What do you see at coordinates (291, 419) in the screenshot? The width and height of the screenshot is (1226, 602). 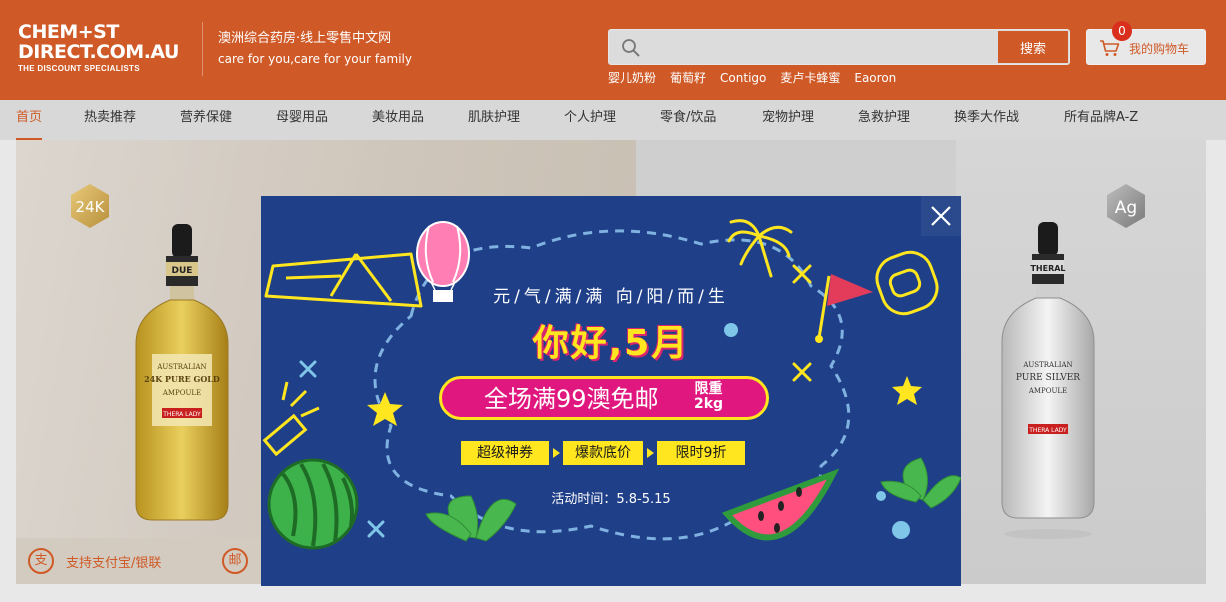 I see `flashlight-icon` at bounding box center [291, 419].